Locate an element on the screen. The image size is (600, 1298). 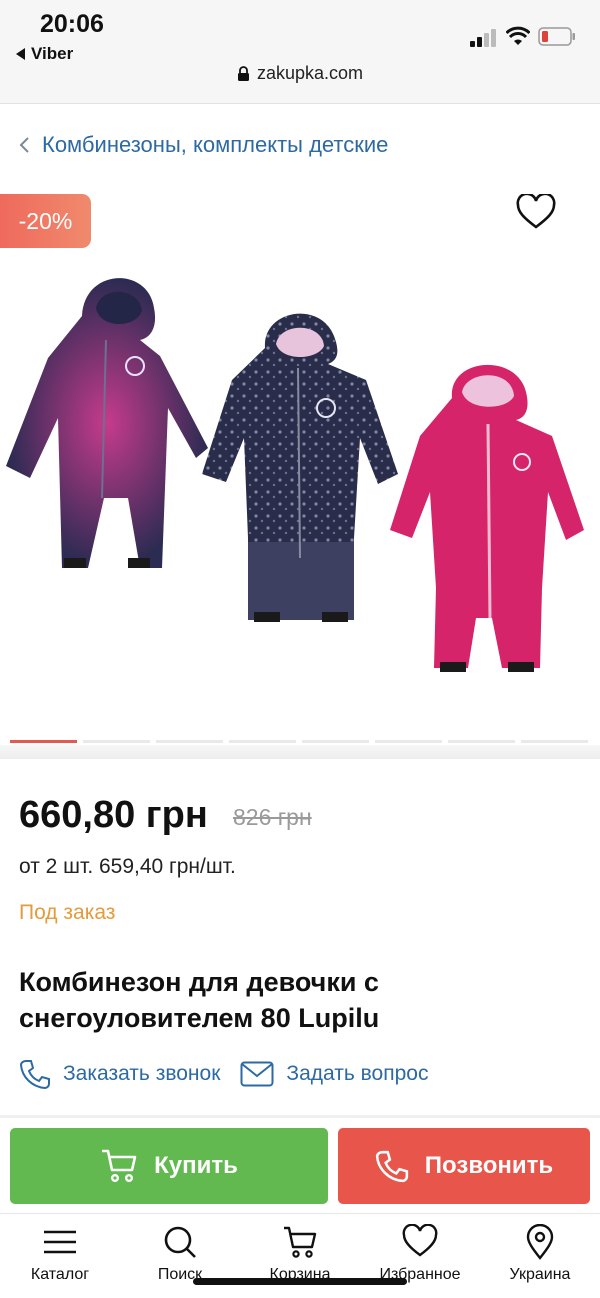
cellular-signal-icon is located at coordinates (483, 38).